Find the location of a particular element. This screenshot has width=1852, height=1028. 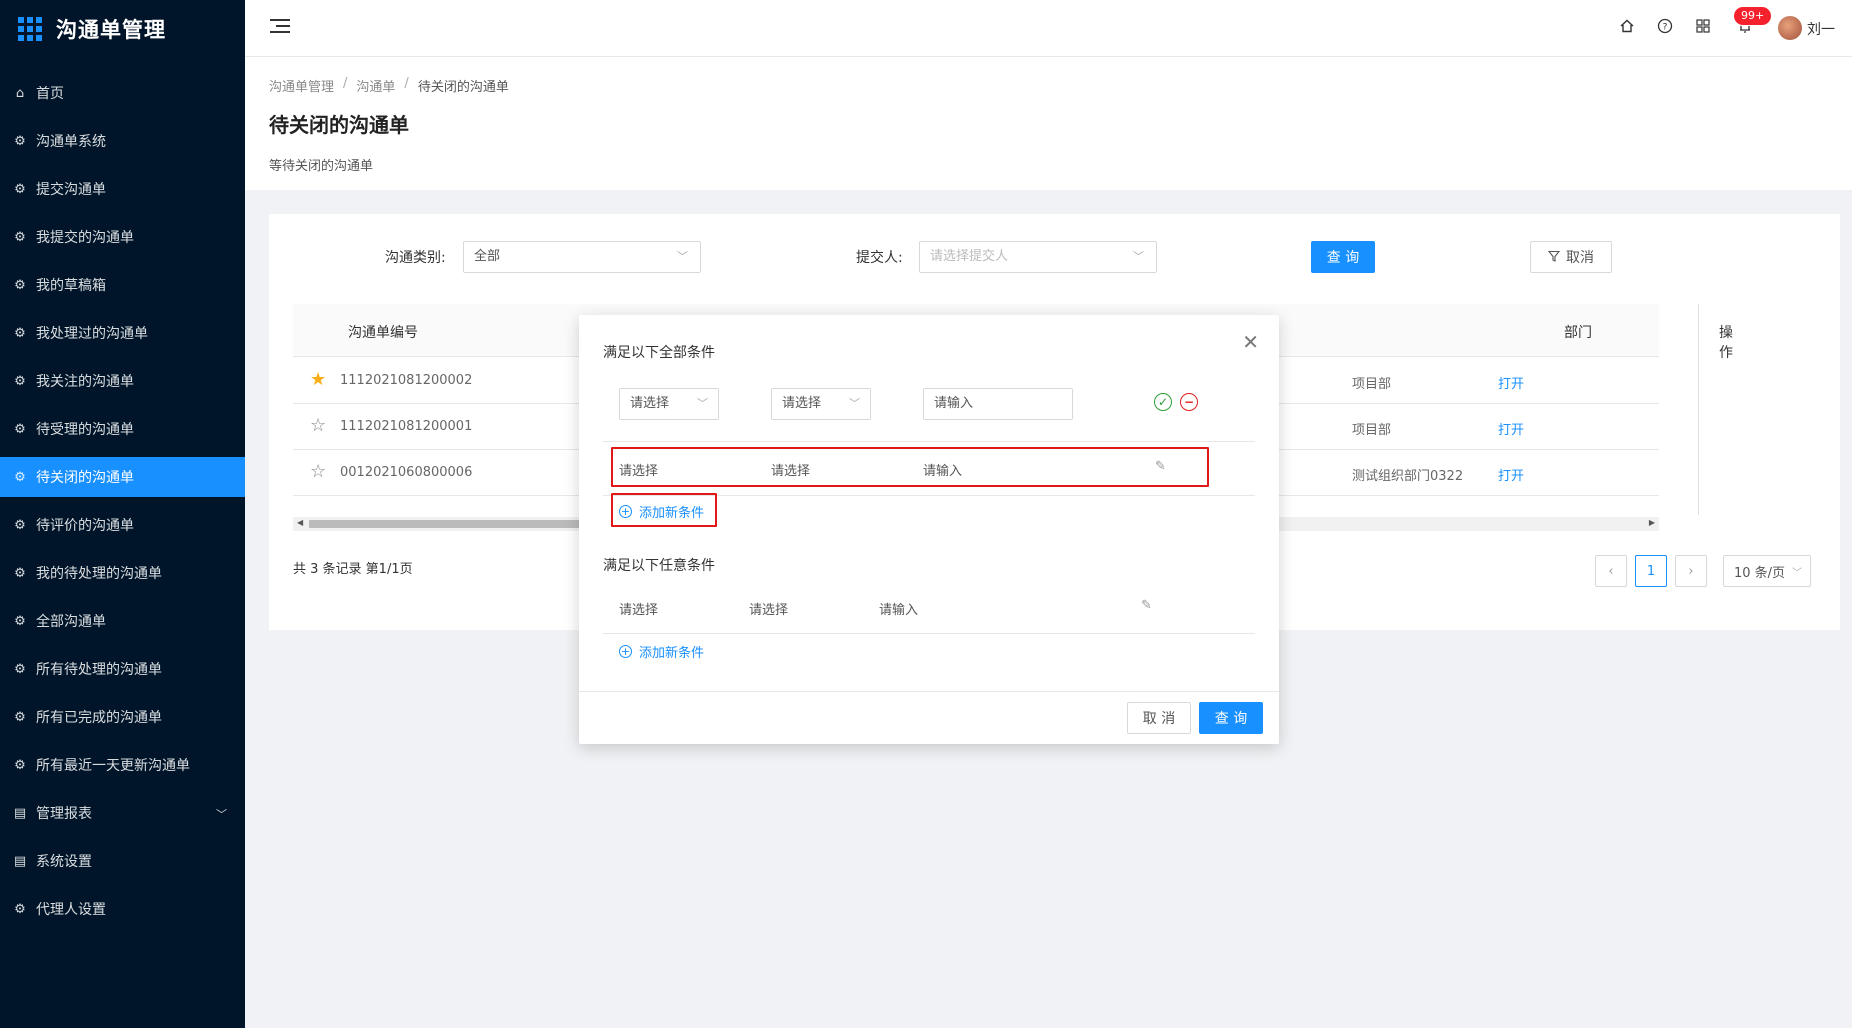

top-header: ? 99+ 刘一 is located at coordinates (1048, 28).